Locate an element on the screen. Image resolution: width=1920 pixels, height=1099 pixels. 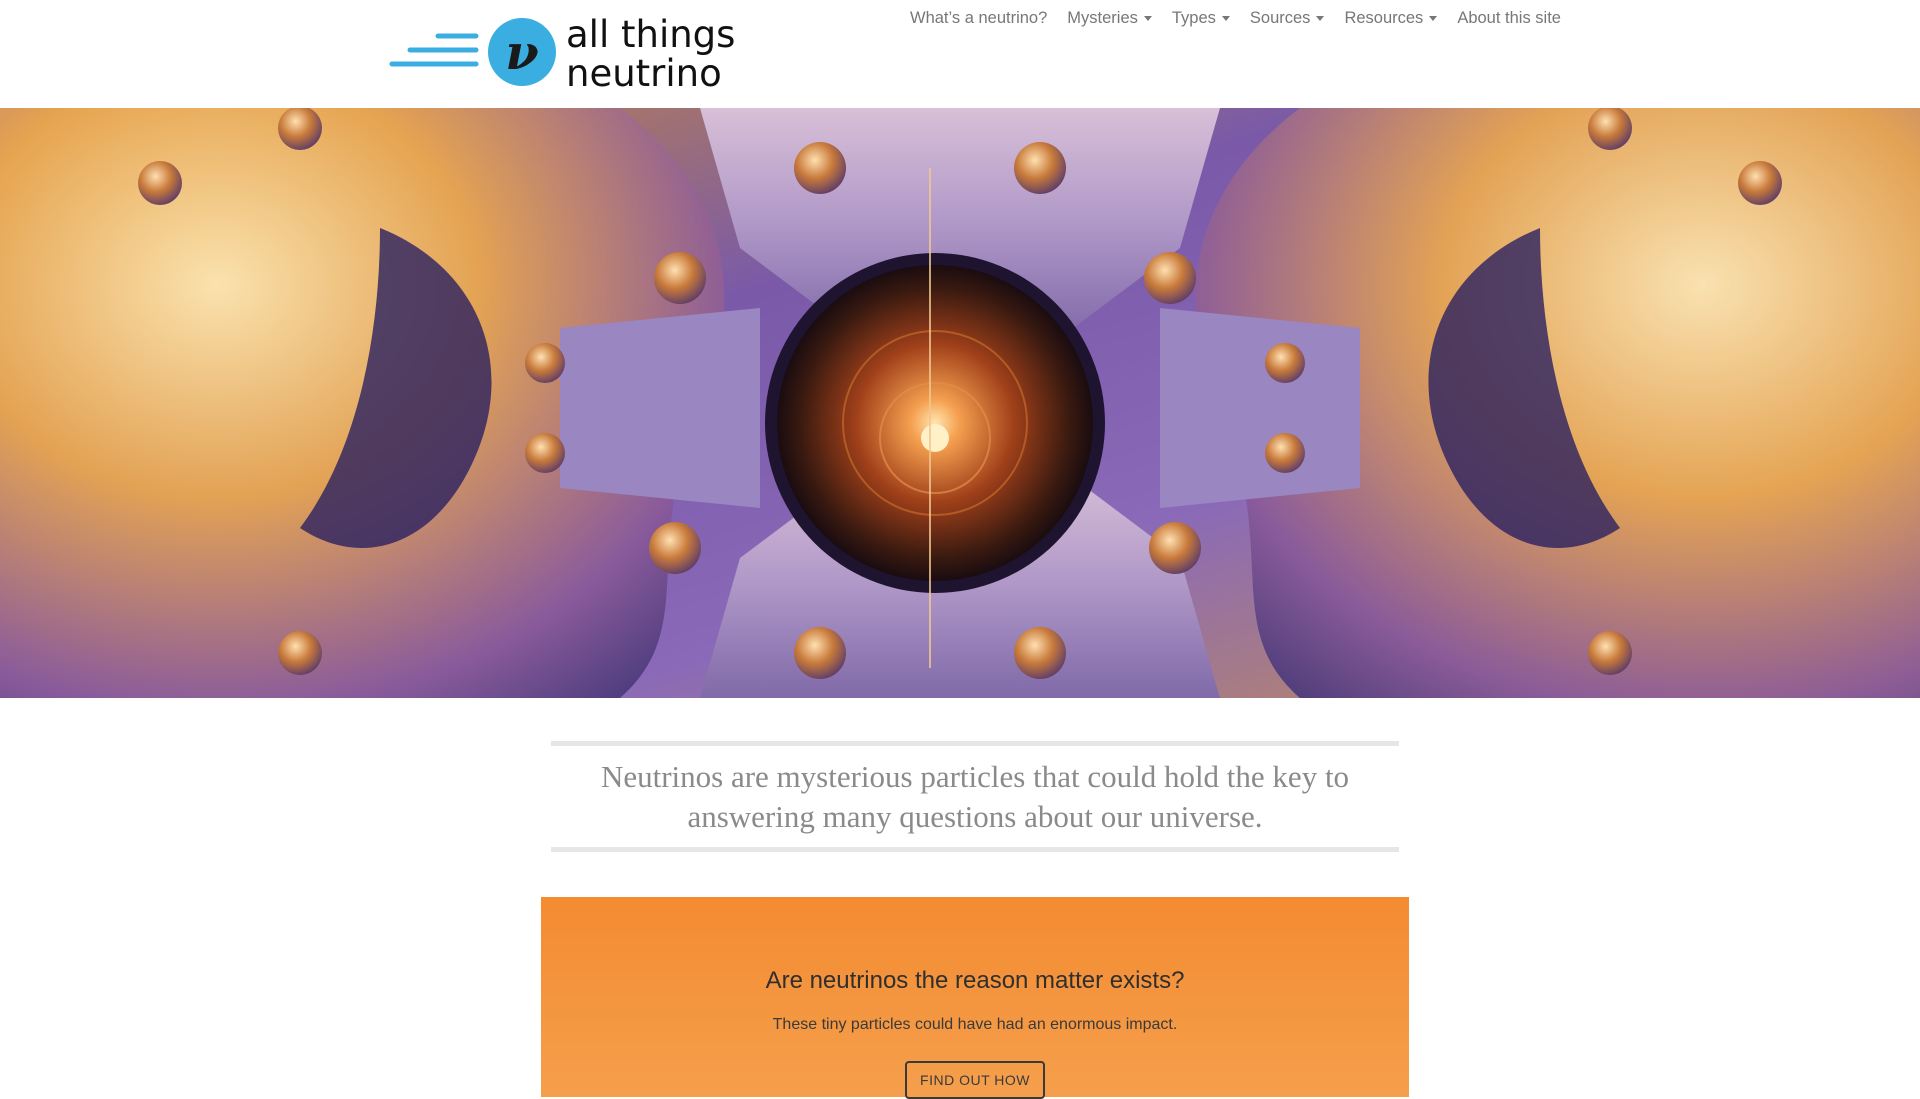
nav-item-resources: Resources is located at coordinates (1390, 18).